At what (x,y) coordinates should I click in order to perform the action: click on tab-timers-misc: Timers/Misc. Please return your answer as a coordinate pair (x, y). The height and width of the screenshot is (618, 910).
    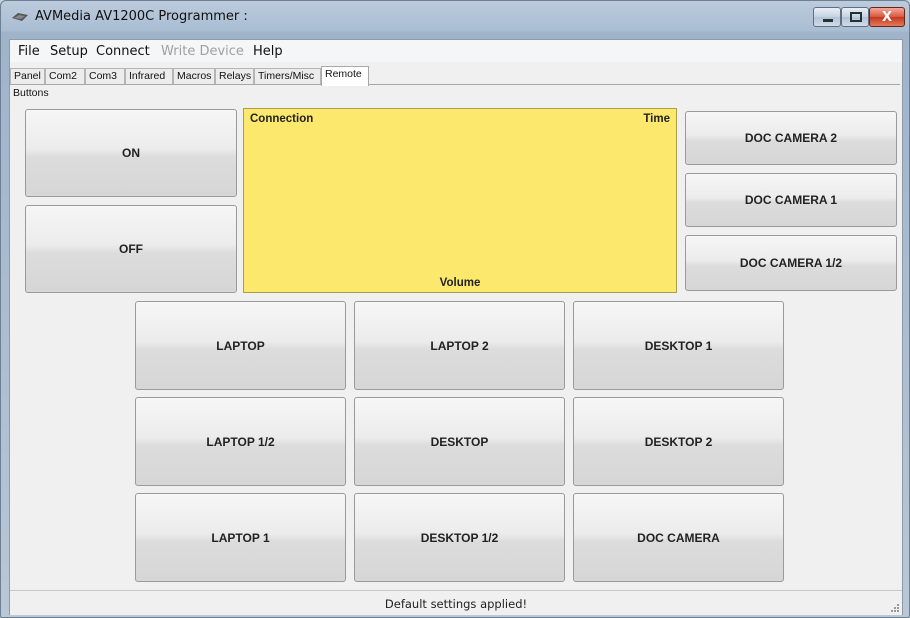
    Looking at the image, I should click on (287, 76).